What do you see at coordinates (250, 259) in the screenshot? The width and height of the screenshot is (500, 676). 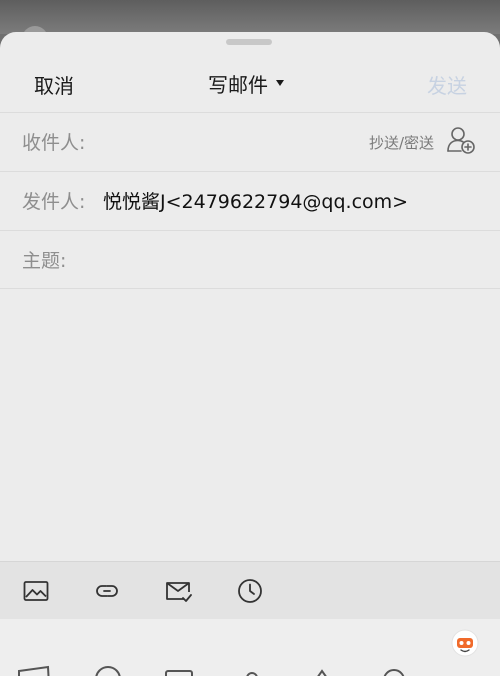 I see `subject-field-row: 主题:` at bounding box center [250, 259].